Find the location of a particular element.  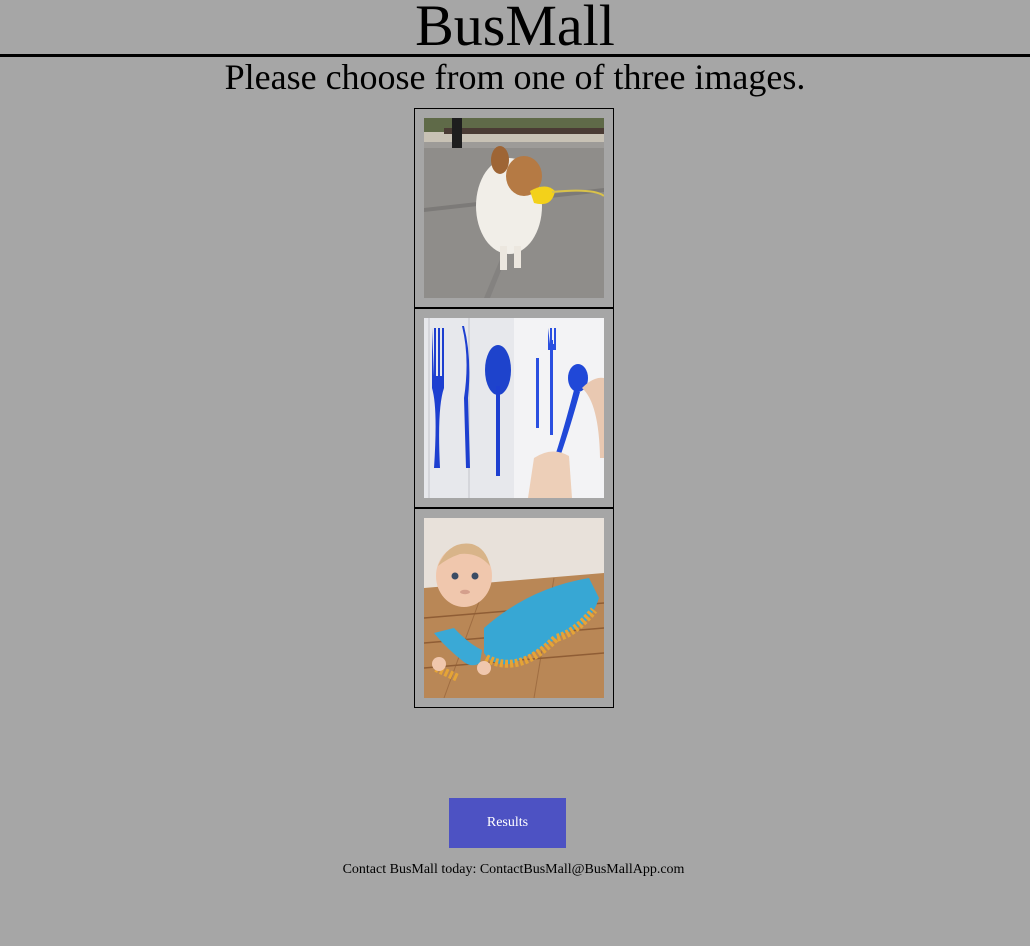

baby-sweep-image is located at coordinates (514, 608).